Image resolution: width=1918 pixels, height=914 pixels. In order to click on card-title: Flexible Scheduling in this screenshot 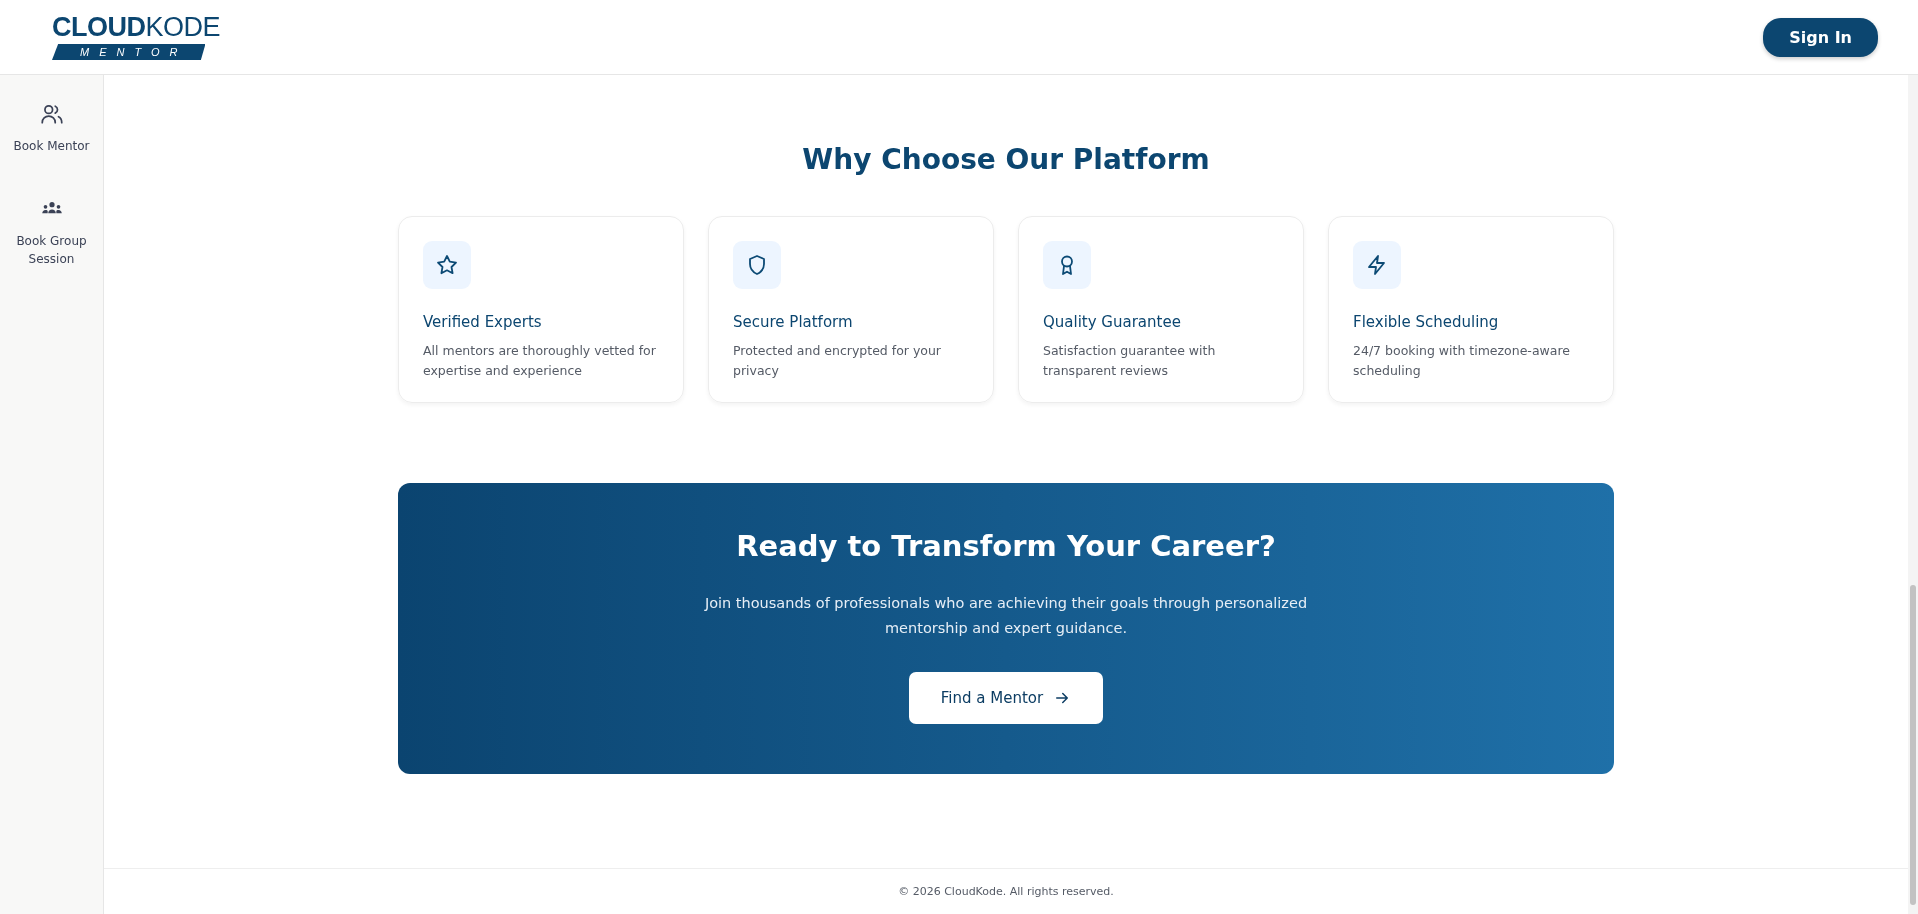, I will do `click(1426, 322)`.